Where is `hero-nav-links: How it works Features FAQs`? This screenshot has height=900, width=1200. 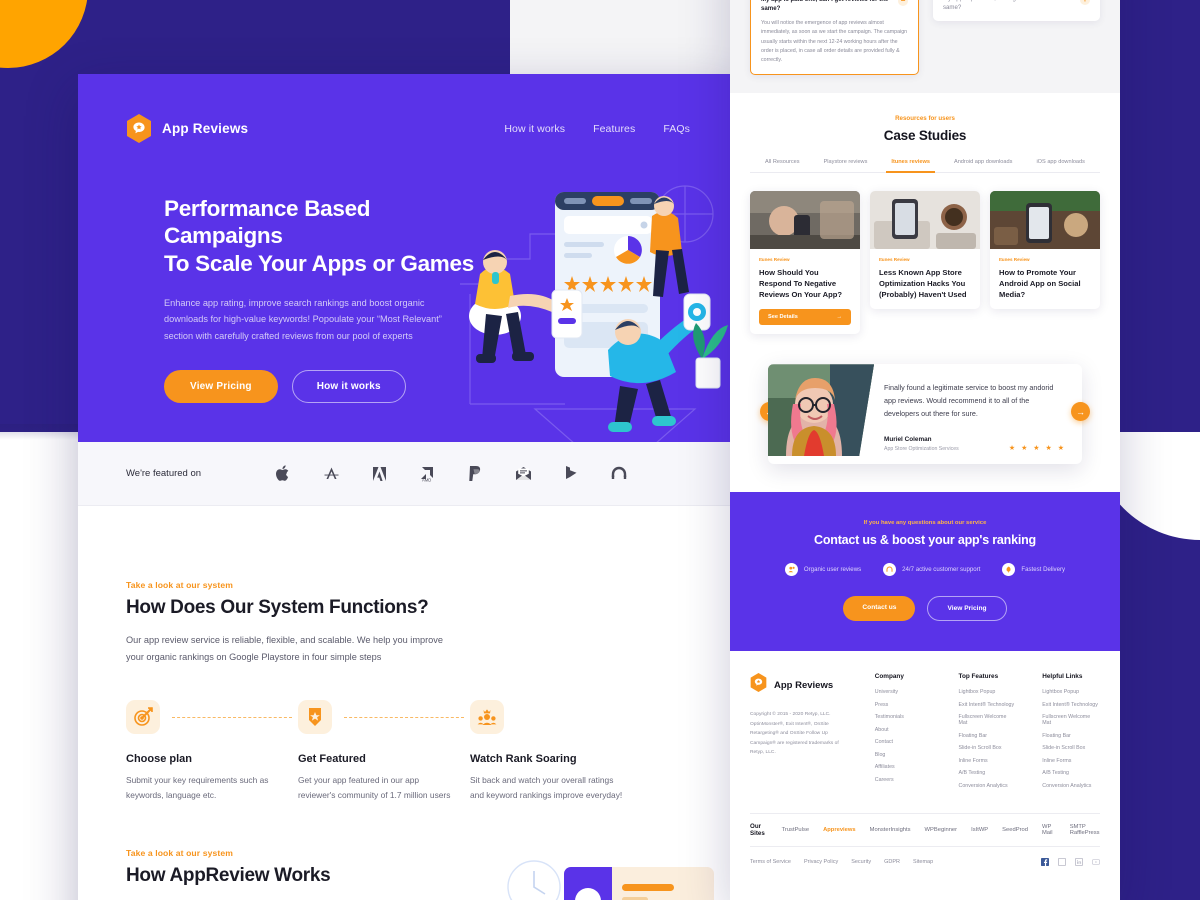 hero-nav-links: How it works Features FAQs is located at coordinates (597, 129).